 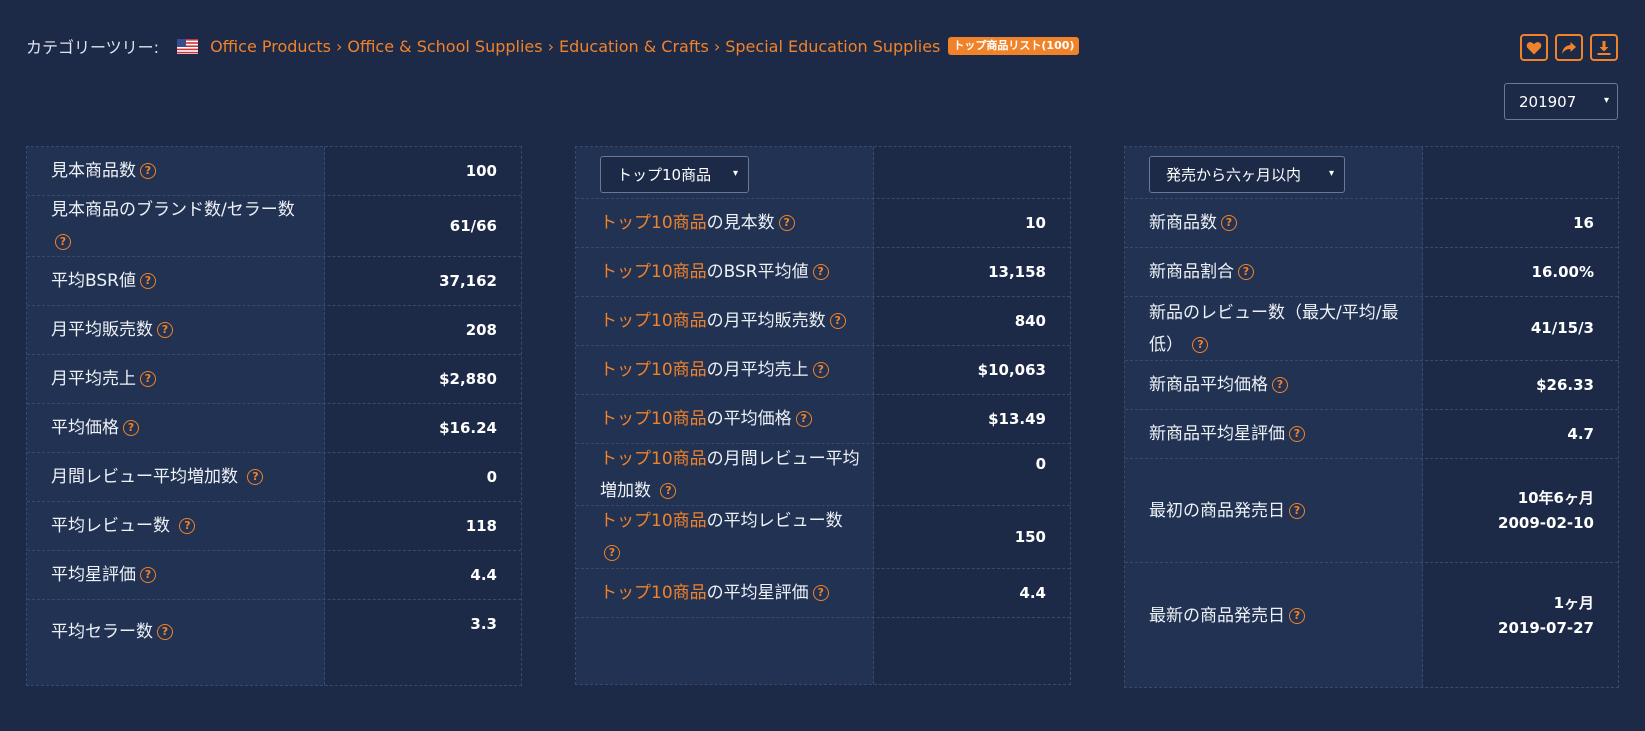 What do you see at coordinates (664, 175) in the screenshot?
I see `top-products-select-value: トップ10商品` at bounding box center [664, 175].